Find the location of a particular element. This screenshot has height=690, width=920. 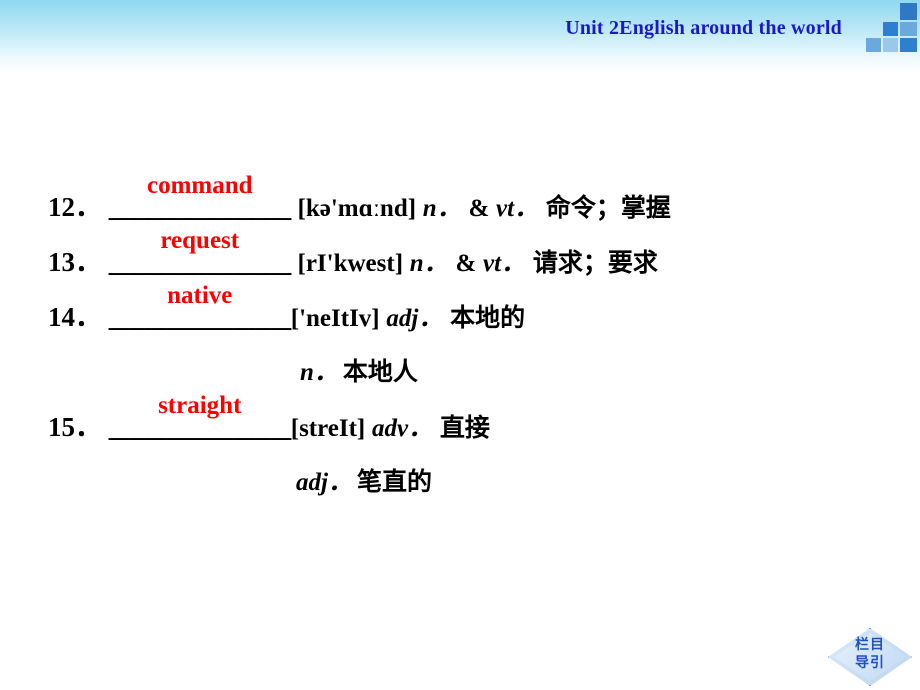

phonetic-transcription: ['neItIv] is located at coordinates (335, 318).